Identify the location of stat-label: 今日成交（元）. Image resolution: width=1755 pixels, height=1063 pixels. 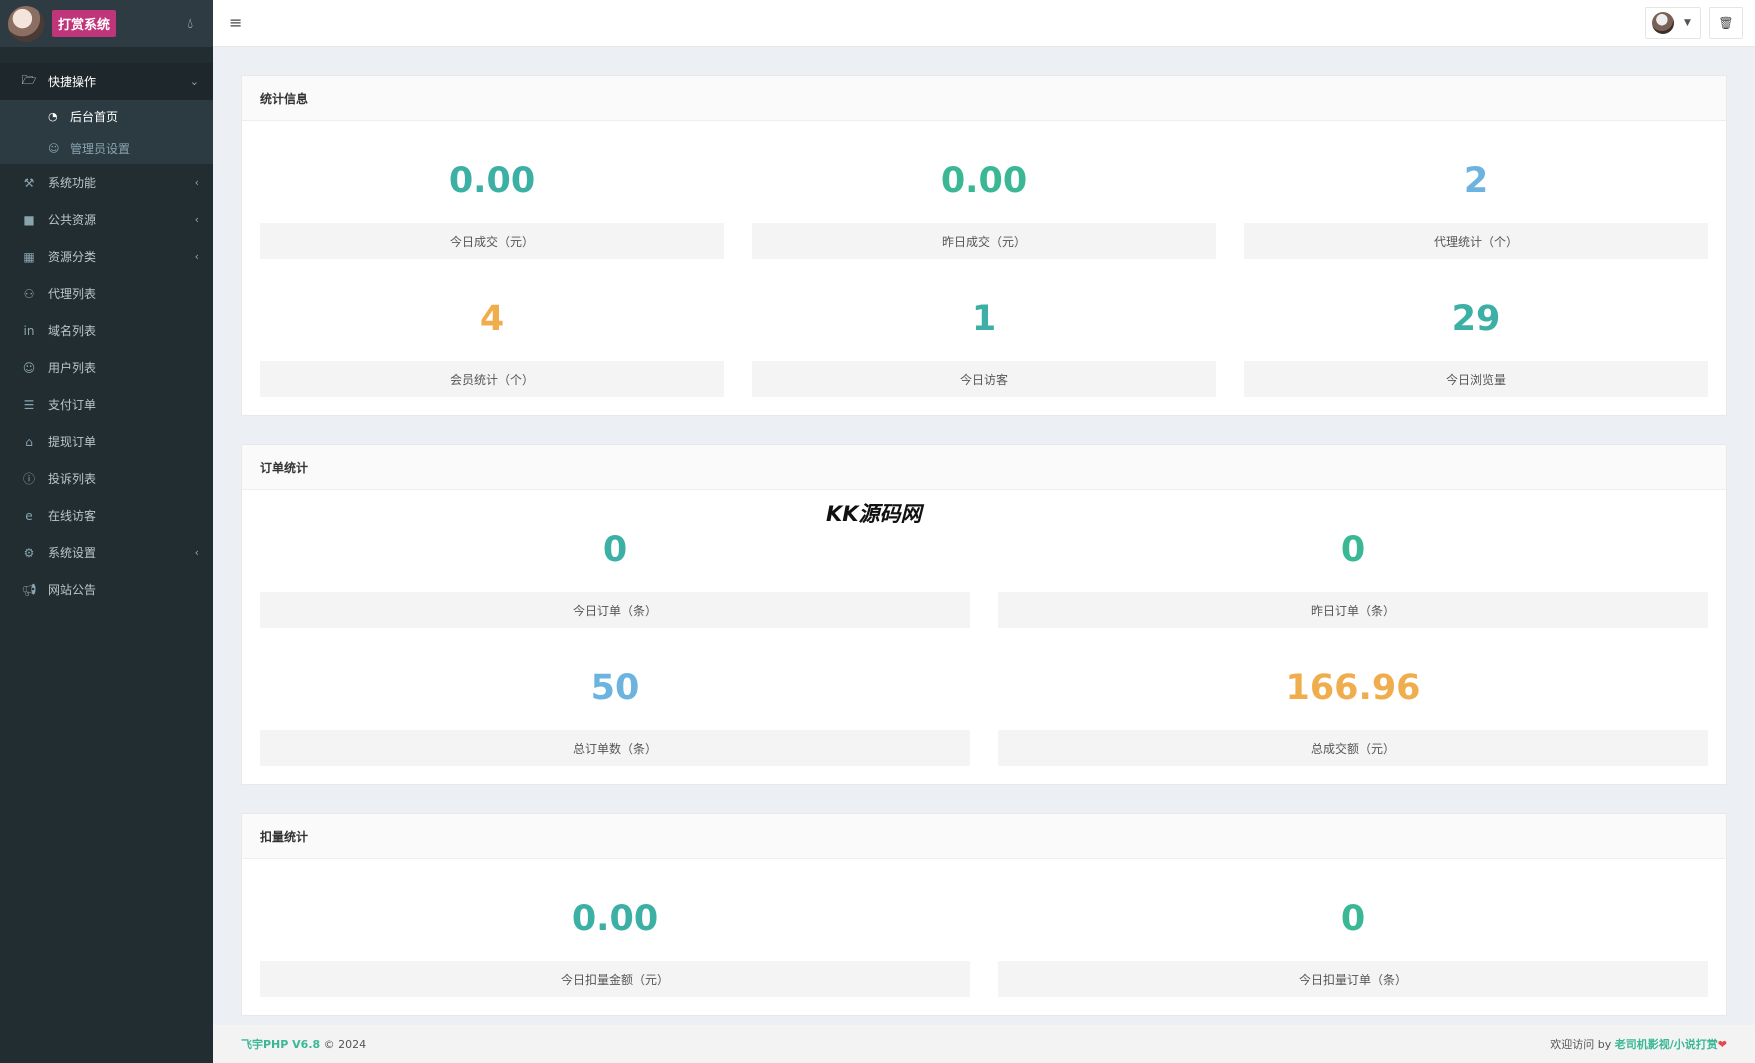
(492, 241).